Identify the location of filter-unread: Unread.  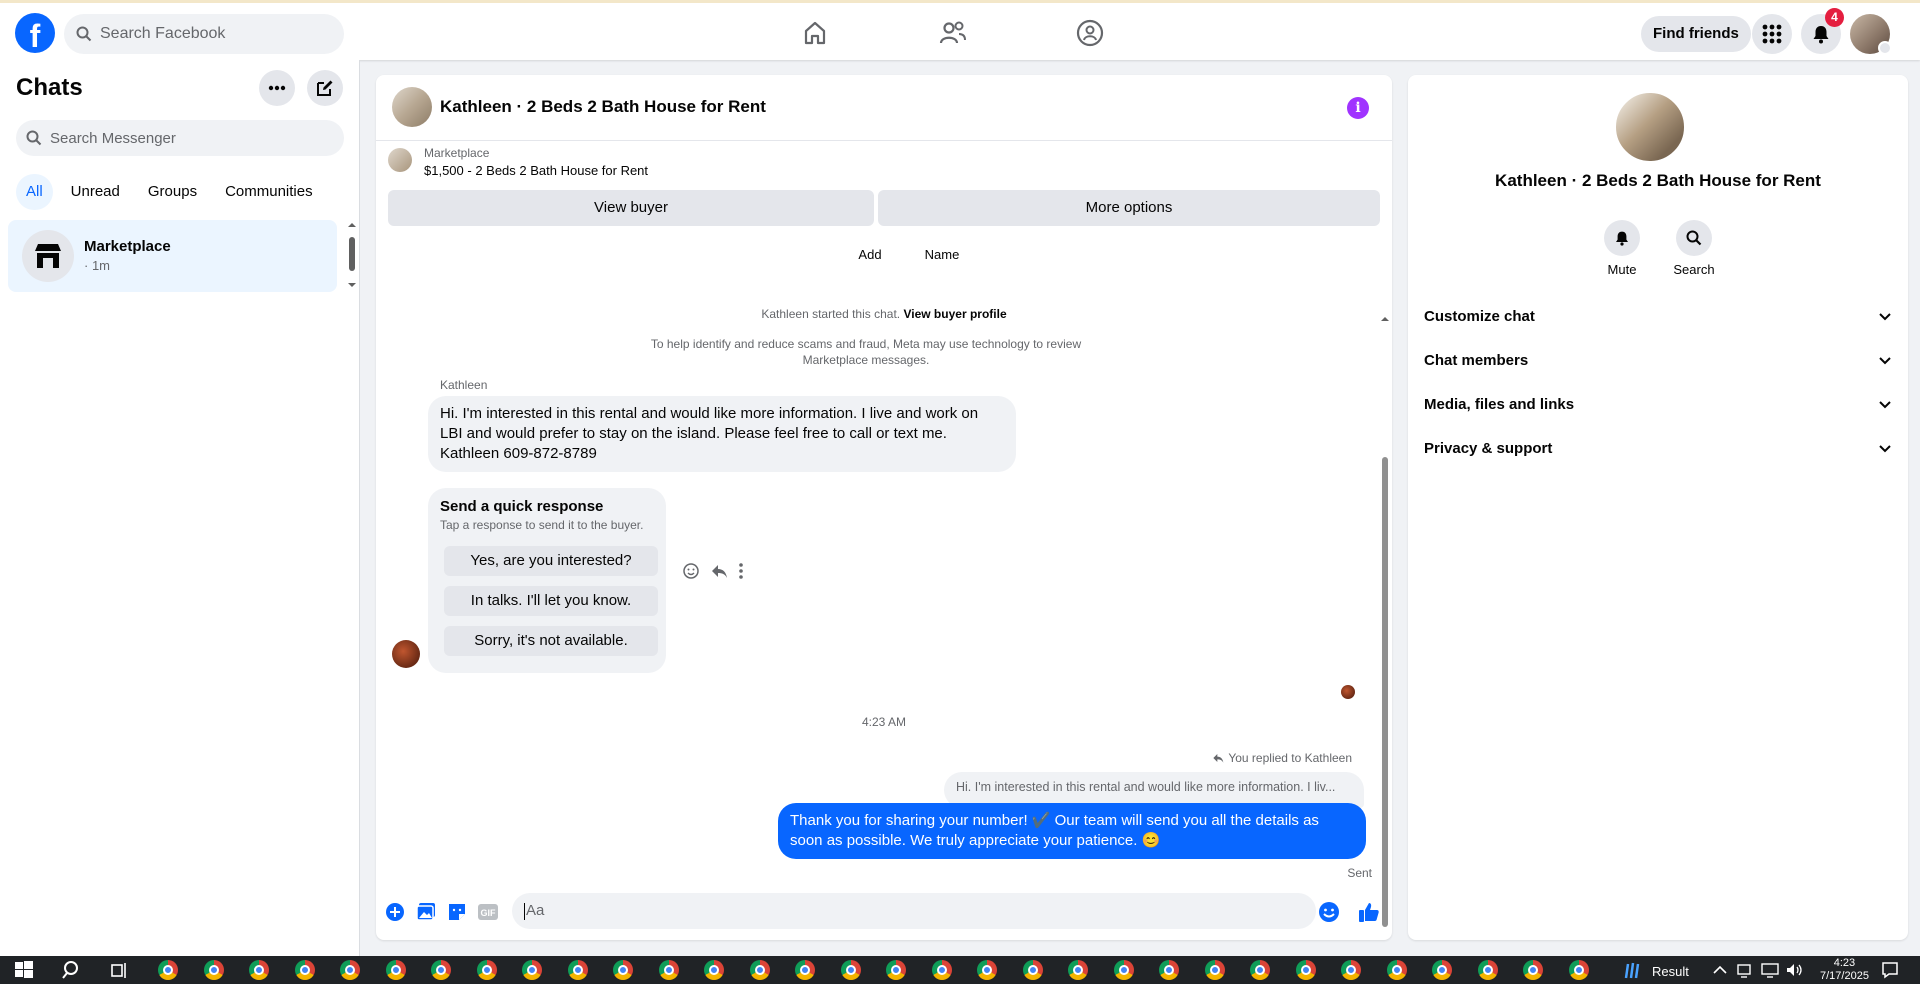
(95, 192).